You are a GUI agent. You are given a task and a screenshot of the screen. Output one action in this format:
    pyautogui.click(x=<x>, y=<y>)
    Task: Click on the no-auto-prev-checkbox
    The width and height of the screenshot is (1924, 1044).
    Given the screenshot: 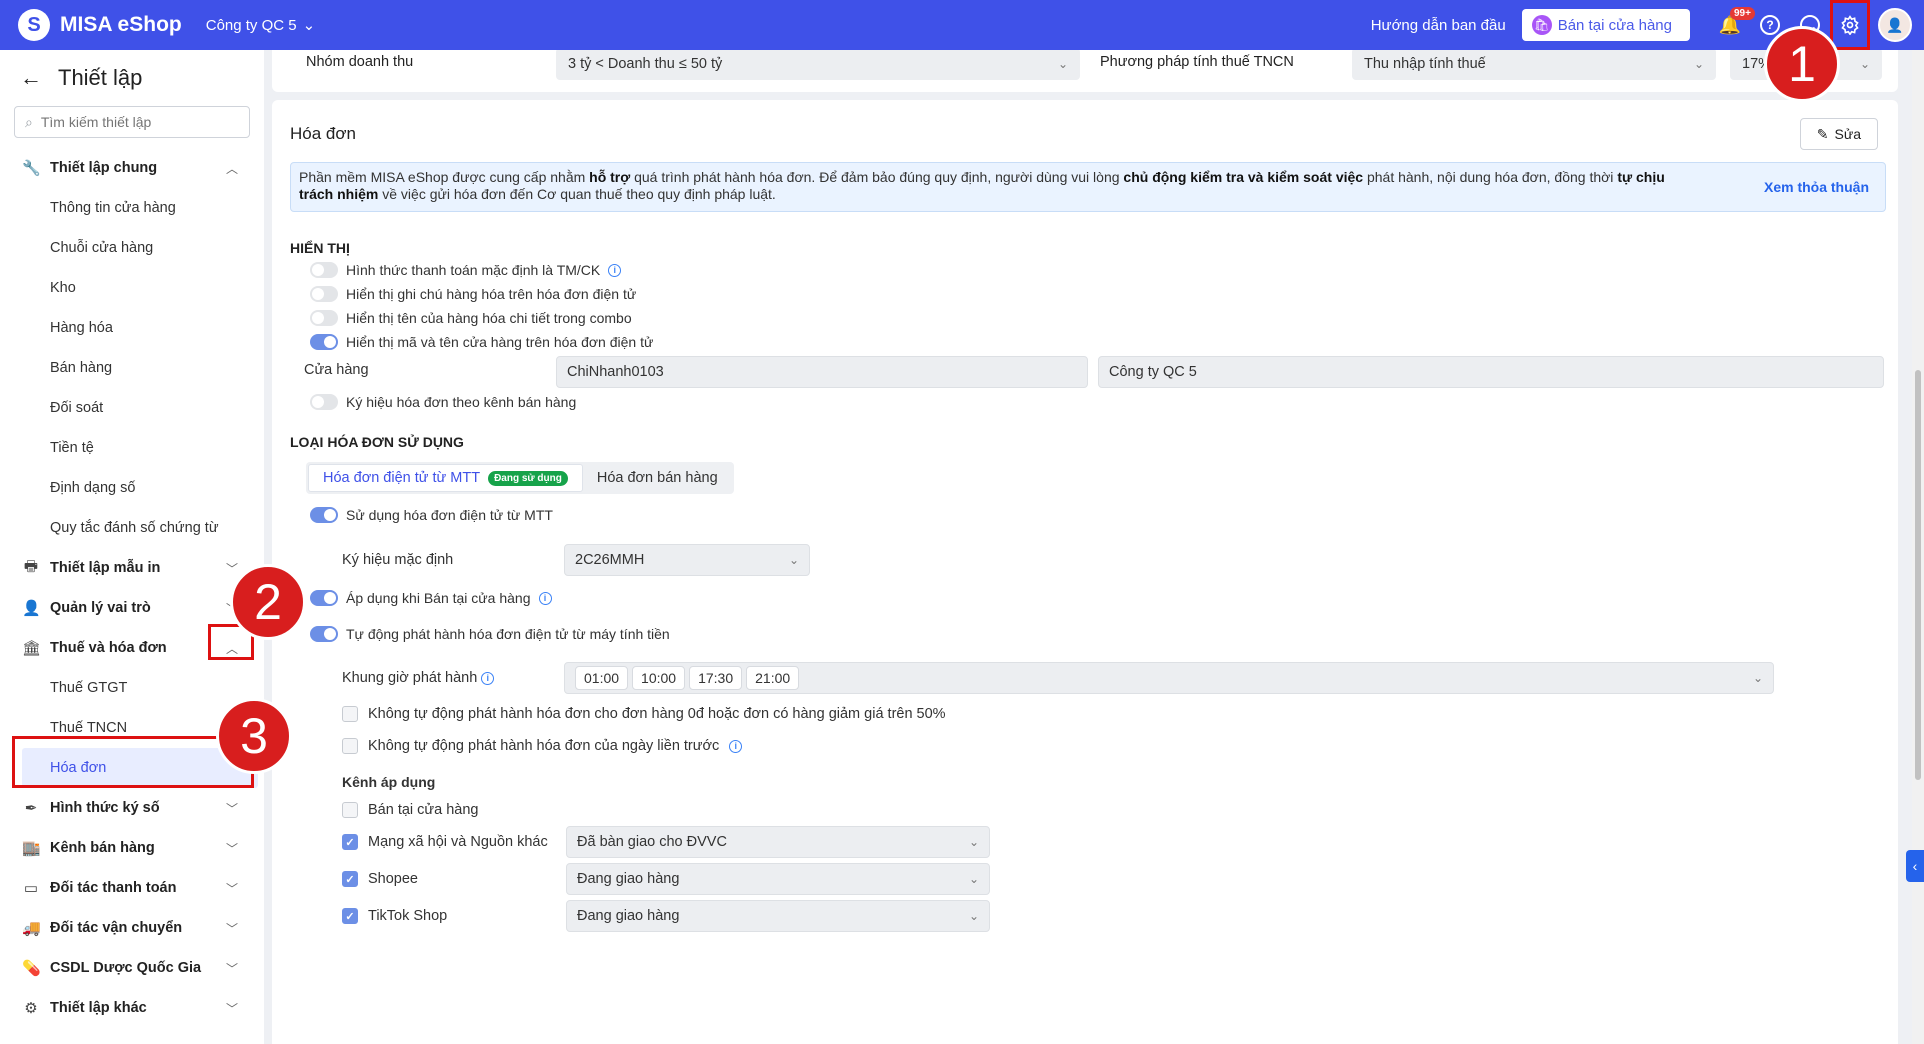 What is the action you would take?
    pyautogui.click(x=350, y=746)
    